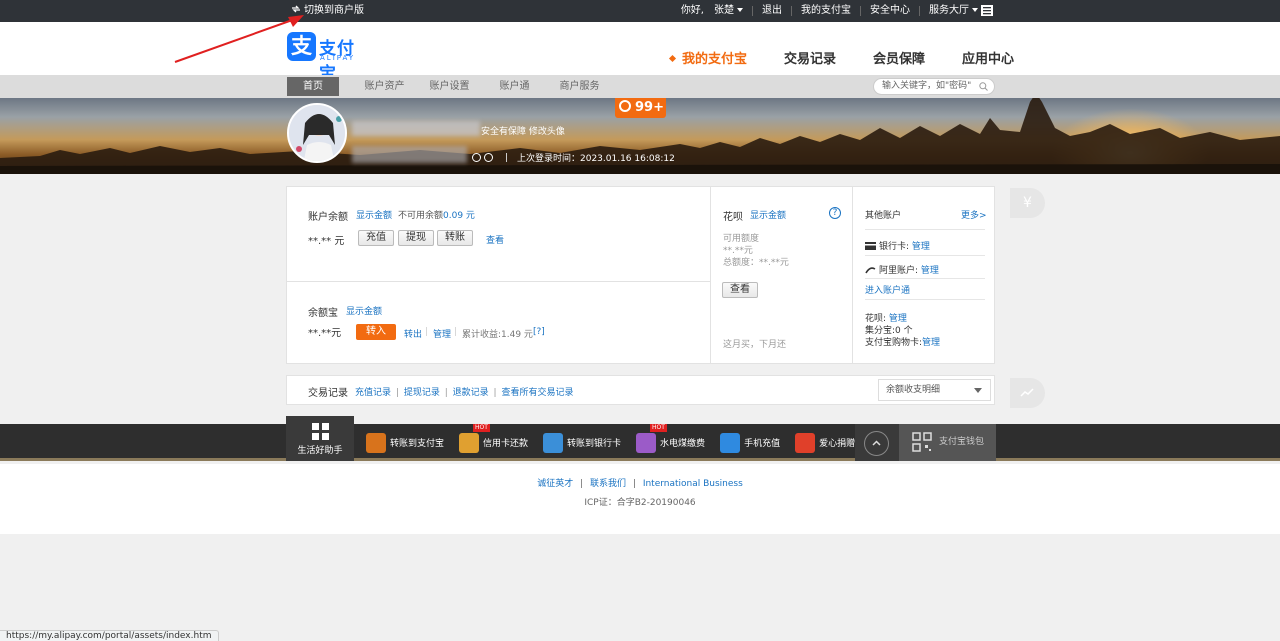 This screenshot has height=641, width=1280. I want to click on tool-label: 信用卡还款, so click(506, 444).